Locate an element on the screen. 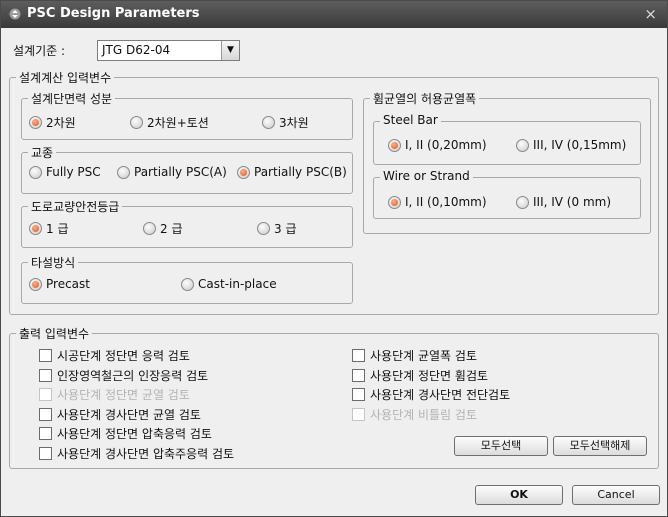  output-checkbox-left: 인장영역철근의 인장응력 검토 is located at coordinates (123, 375).